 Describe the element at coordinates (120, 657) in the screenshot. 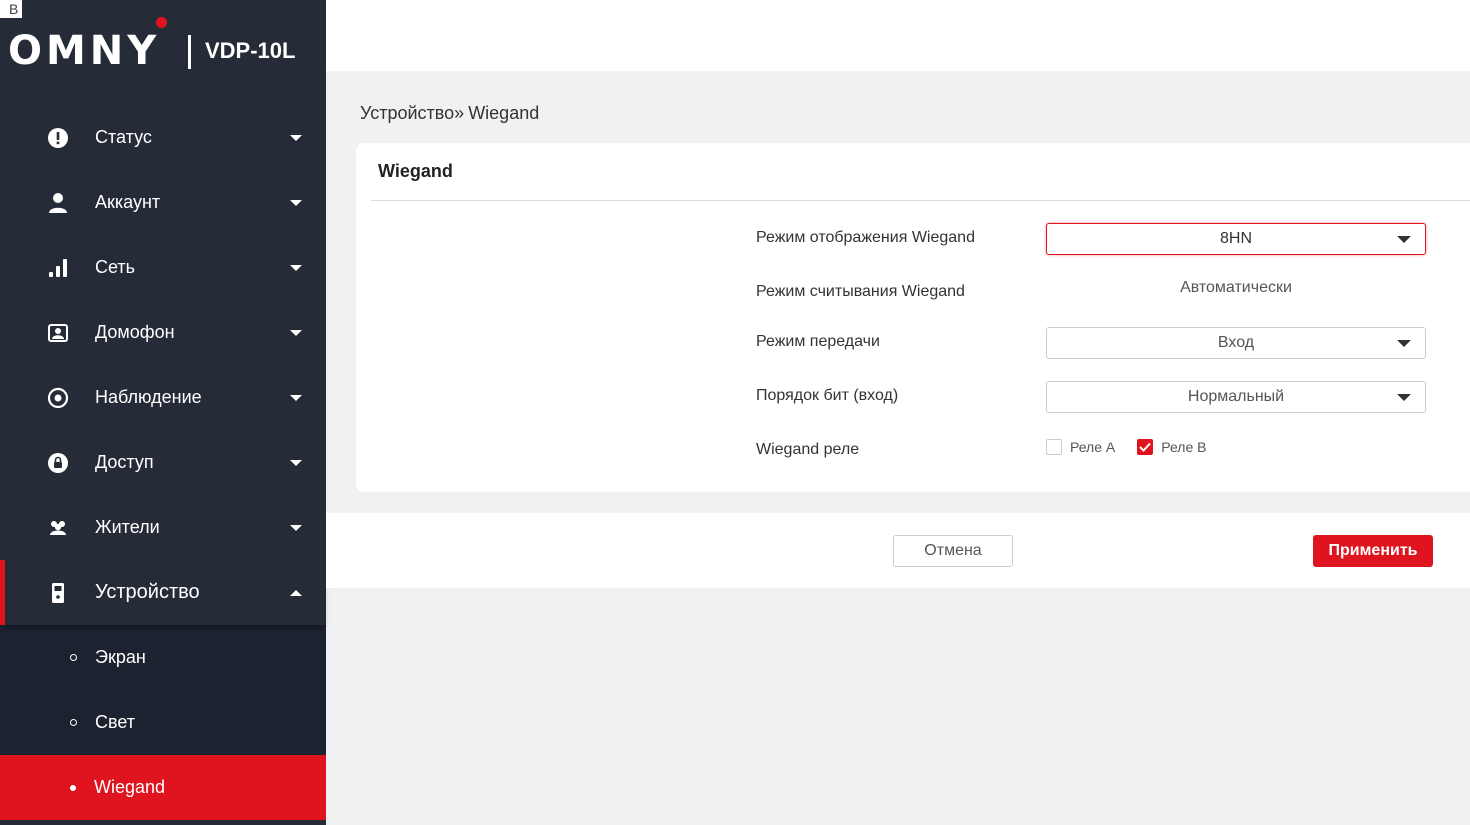

I see `sidebar-subitem-label: Экран` at that location.